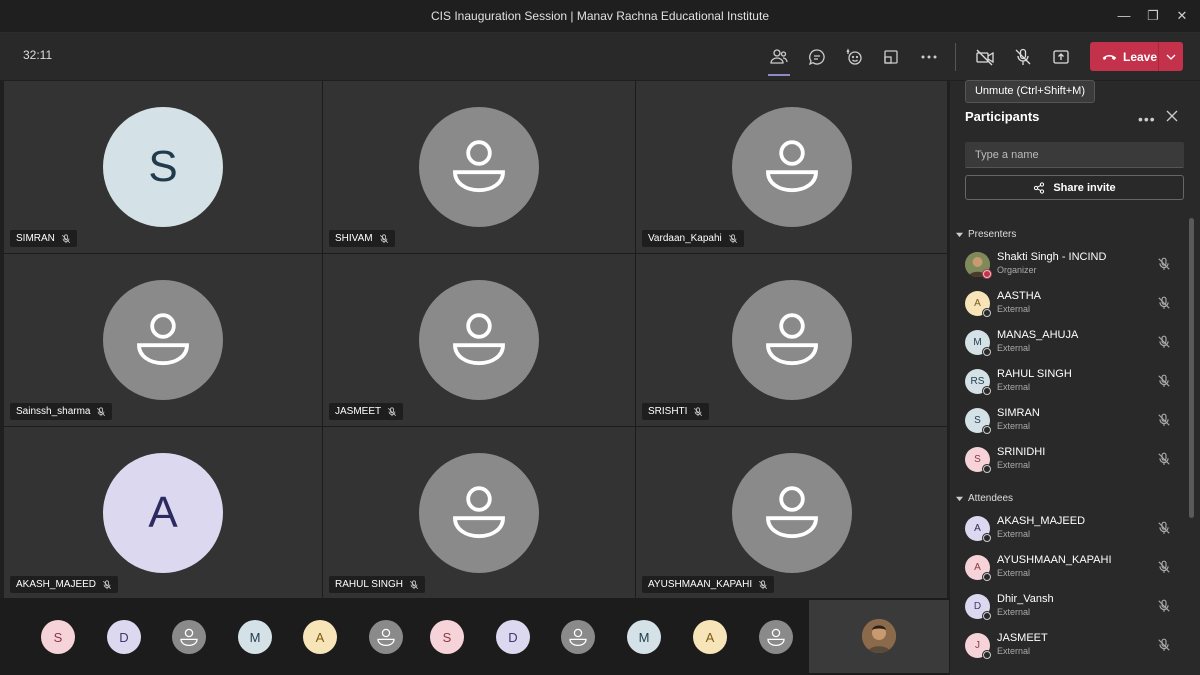 This screenshot has width=1200, height=675. I want to click on video-tile: S SIMRAN, so click(163, 167).